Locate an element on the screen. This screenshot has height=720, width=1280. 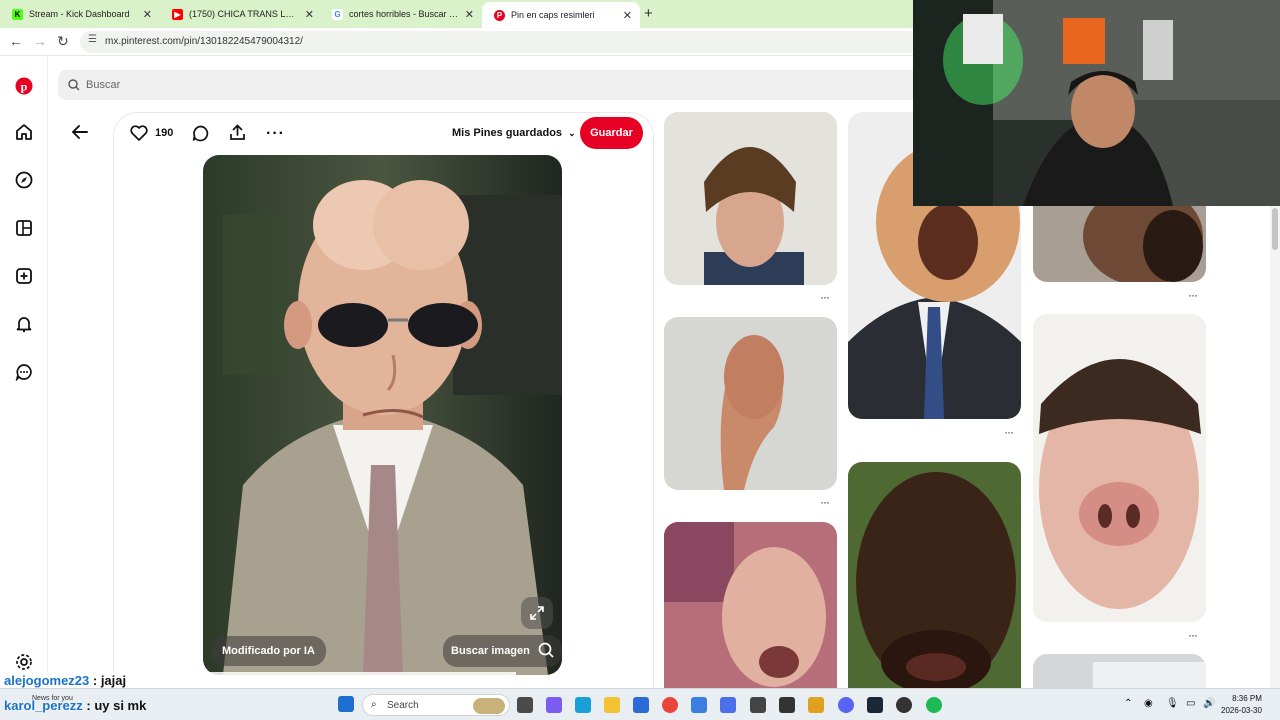
visual-search-button: Buscar imagen is located at coordinates (502, 651).